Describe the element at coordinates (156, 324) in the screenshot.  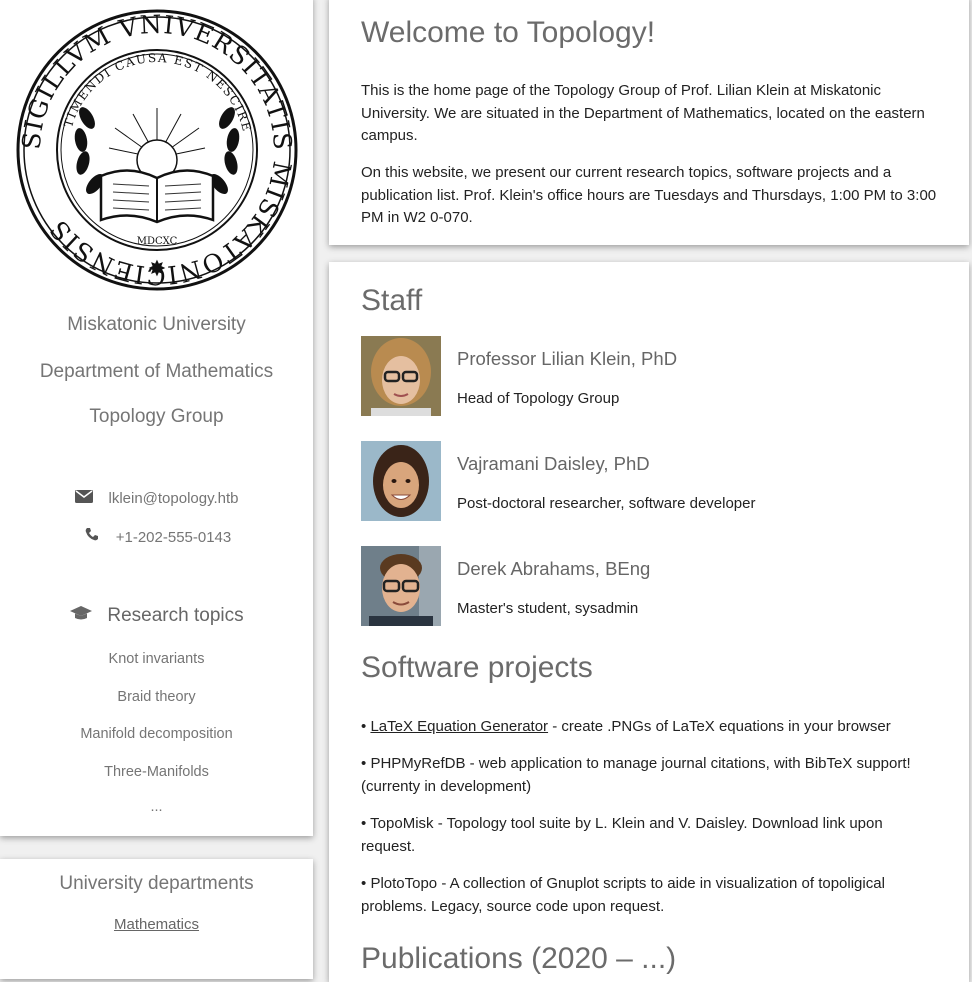
I see `university-name: Miskatonic University` at that location.